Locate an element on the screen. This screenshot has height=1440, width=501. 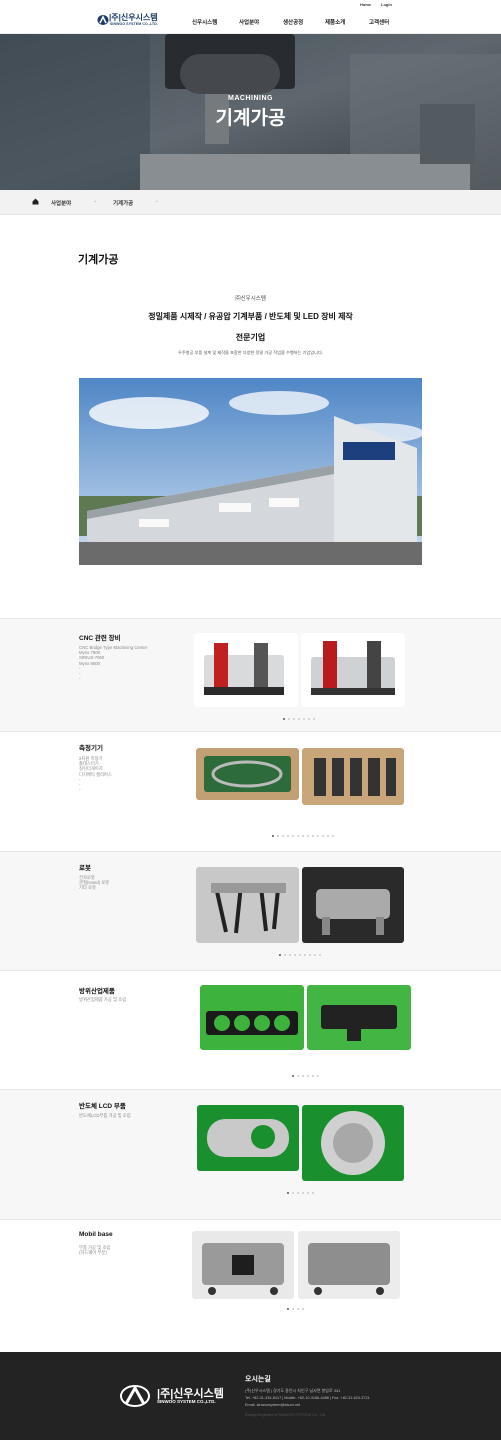
semiconductor-section: 반도체 LCD 부품 반도체LCD부품 가공 및 조립 is located at coordinates (250, 1154).